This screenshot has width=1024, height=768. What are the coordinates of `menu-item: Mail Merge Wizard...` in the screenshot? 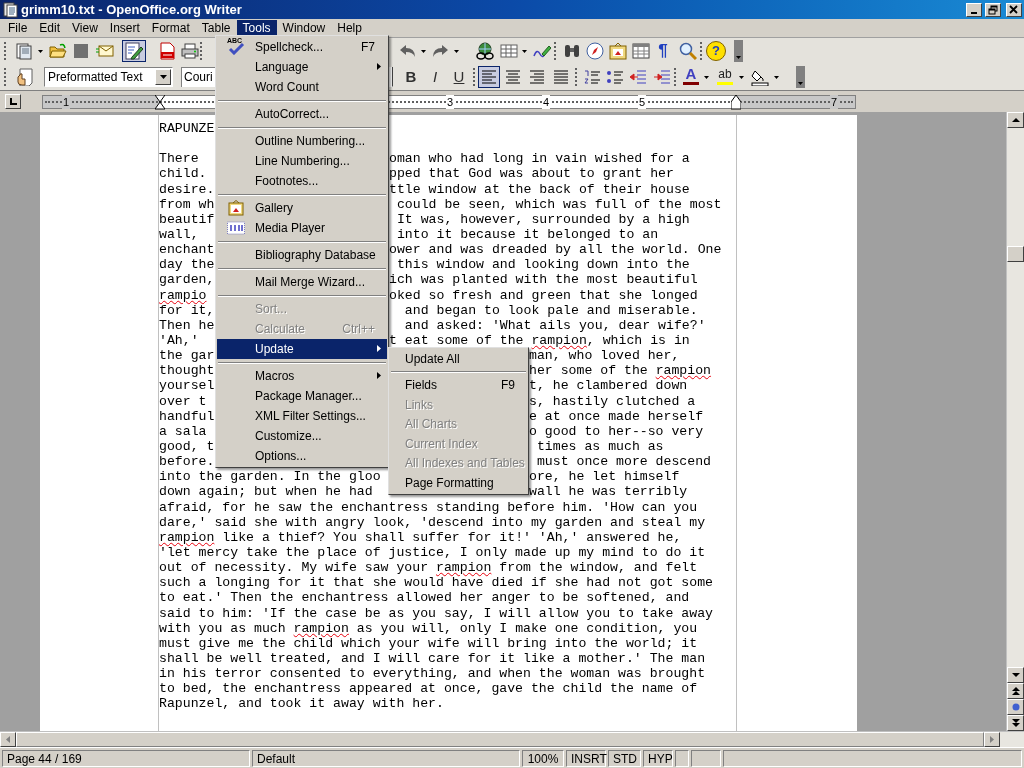 It's located at (302, 282).